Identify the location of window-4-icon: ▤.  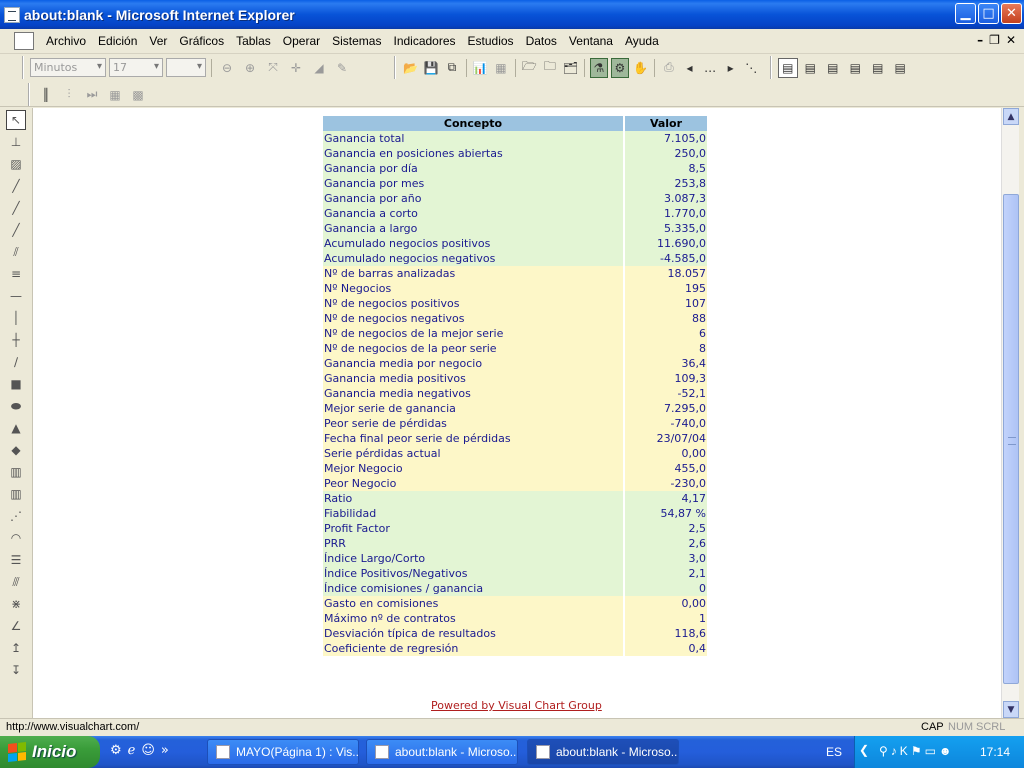
(855, 68).